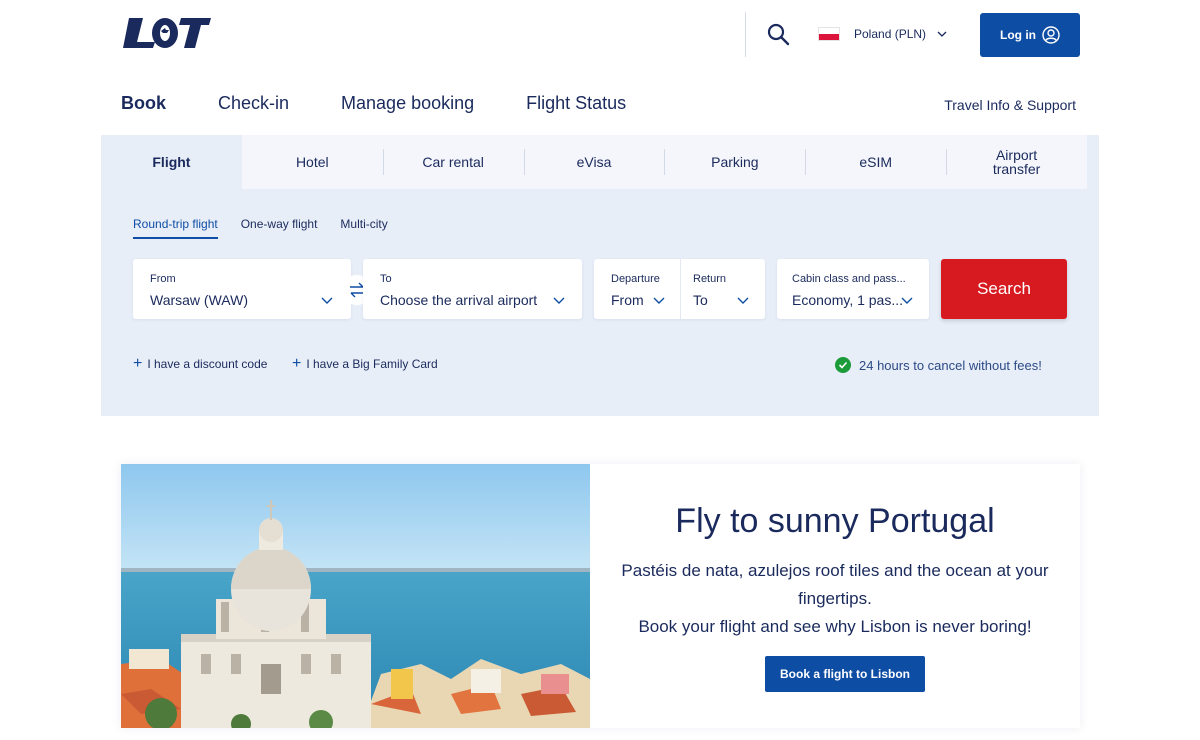  I want to click on language-label: Poland (PLN), so click(890, 34).